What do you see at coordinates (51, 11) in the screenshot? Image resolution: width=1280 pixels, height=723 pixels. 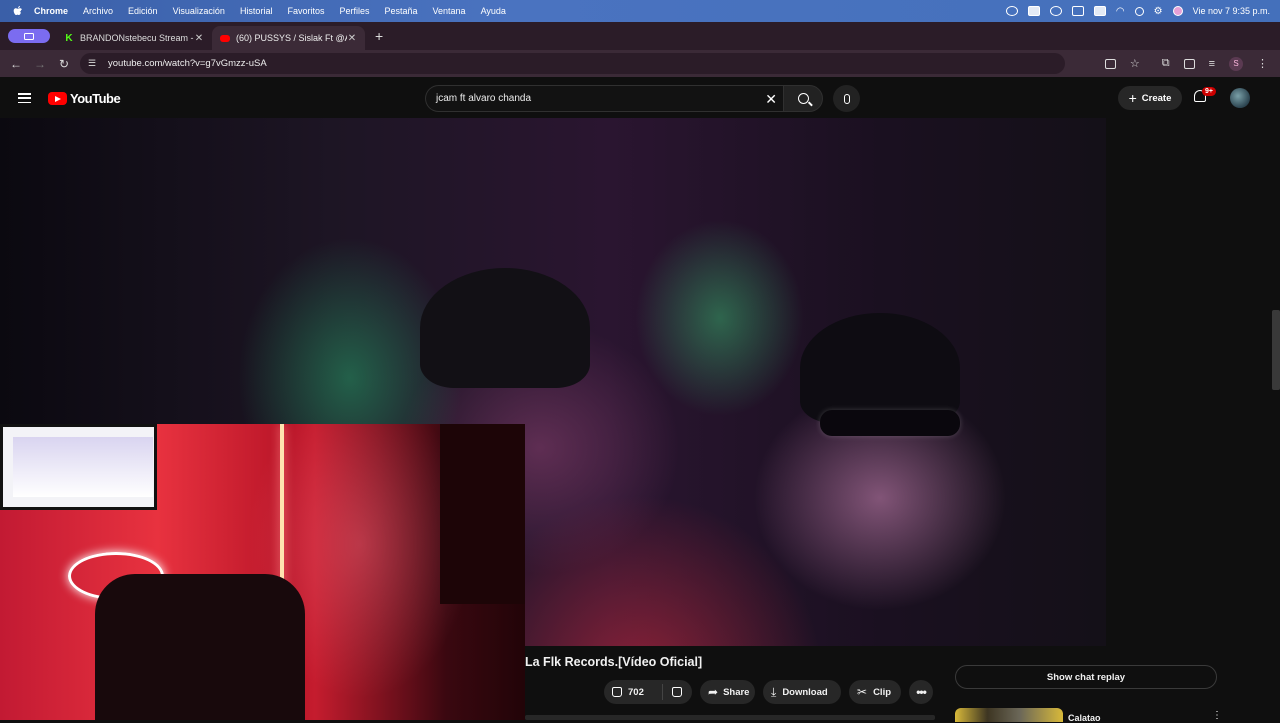 I see `menu-app-name: Chrome` at bounding box center [51, 11].